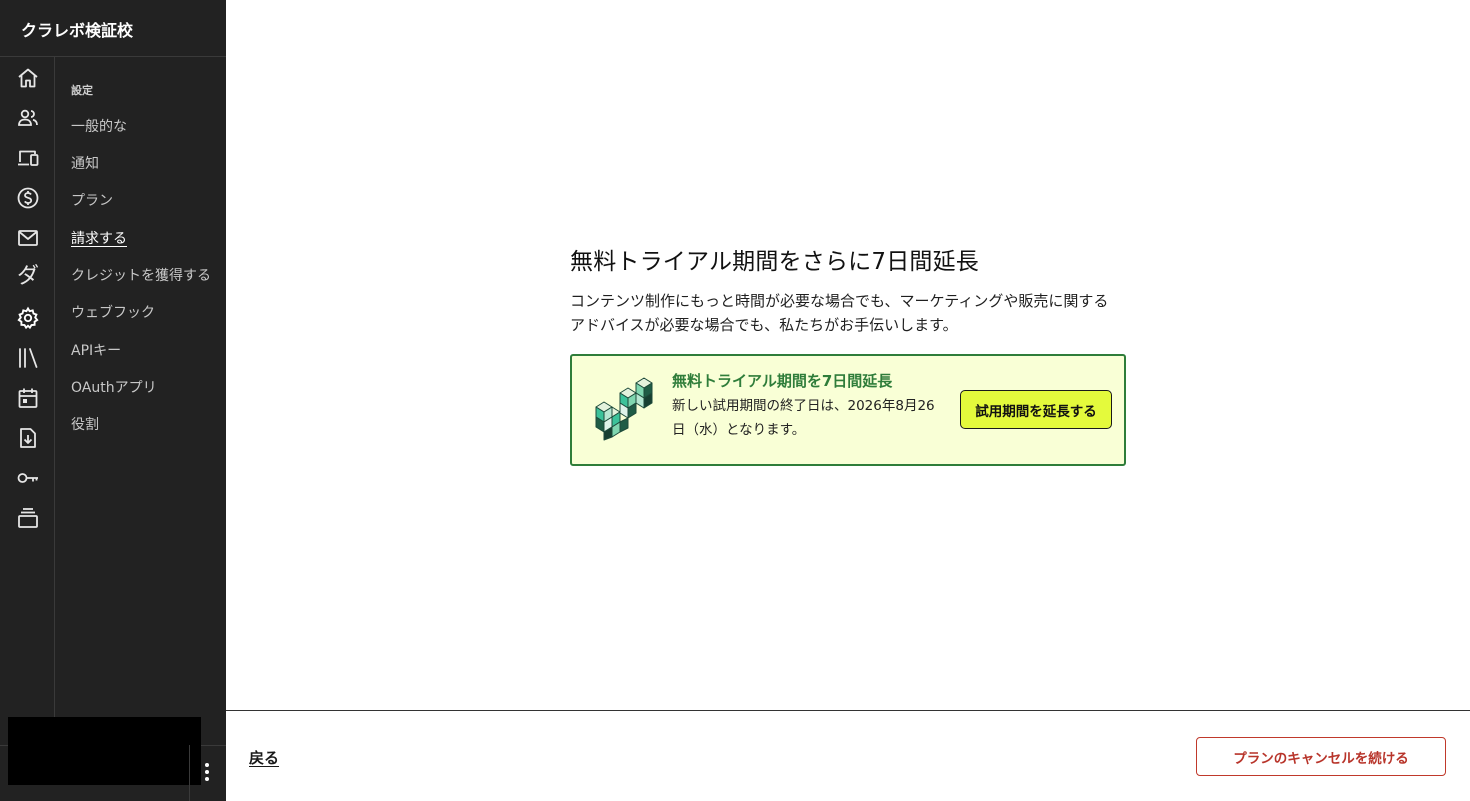 The height and width of the screenshot is (801, 1470). Describe the element at coordinates (28, 478) in the screenshot. I see `key-icon` at that location.